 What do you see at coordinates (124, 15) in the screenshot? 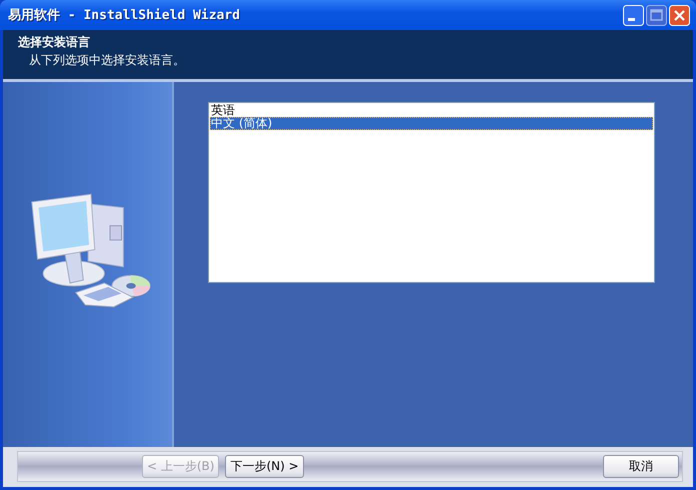
I see `window-title: 易用软件 - InstallShield Wizard` at bounding box center [124, 15].